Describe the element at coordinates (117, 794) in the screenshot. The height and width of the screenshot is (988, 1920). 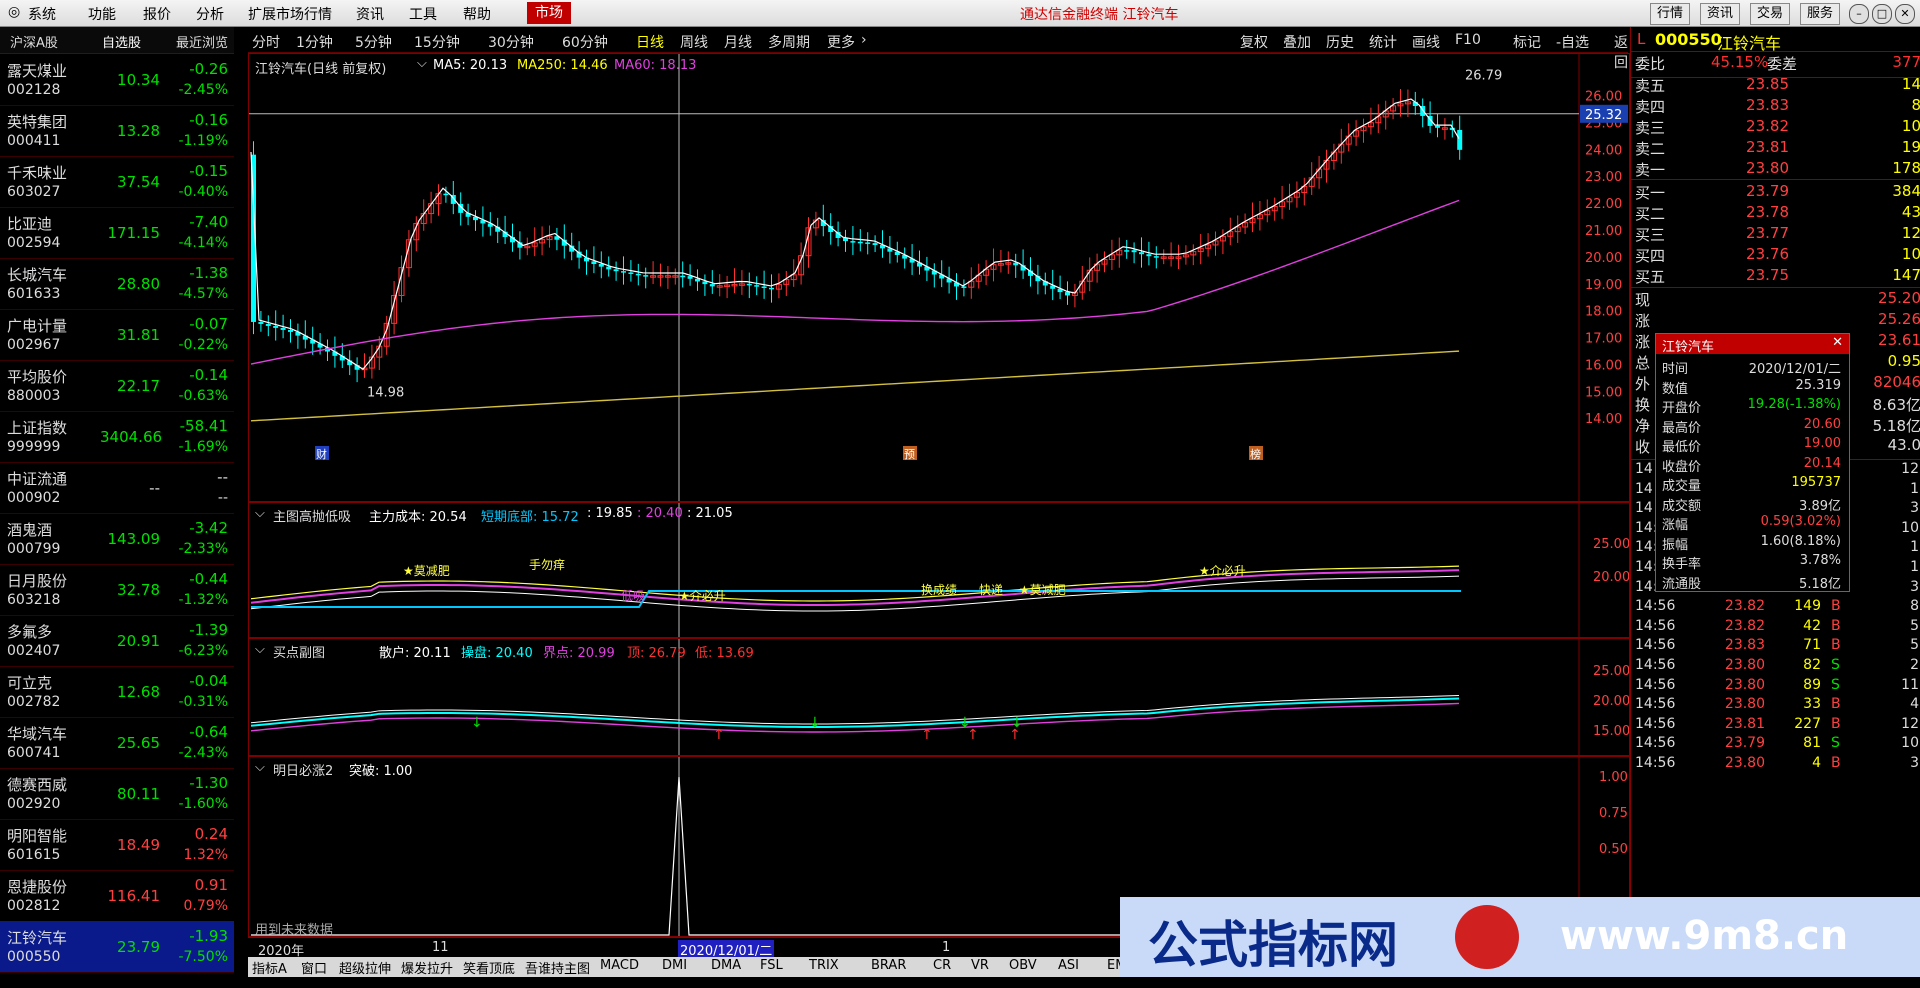
I see `stock-row: 德赛西威 002920 80.11 -1.30 -1.60%` at that location.